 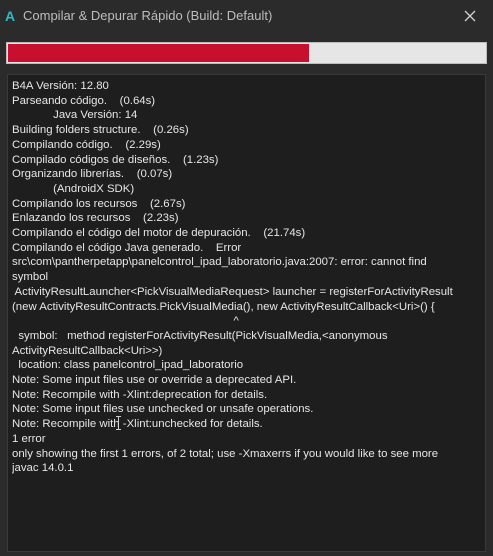 What do you see at coordinates (60, 86) in the screenshot?
I see `log-line: B4A Versión: 12.80` at bounding box center [60, 86].